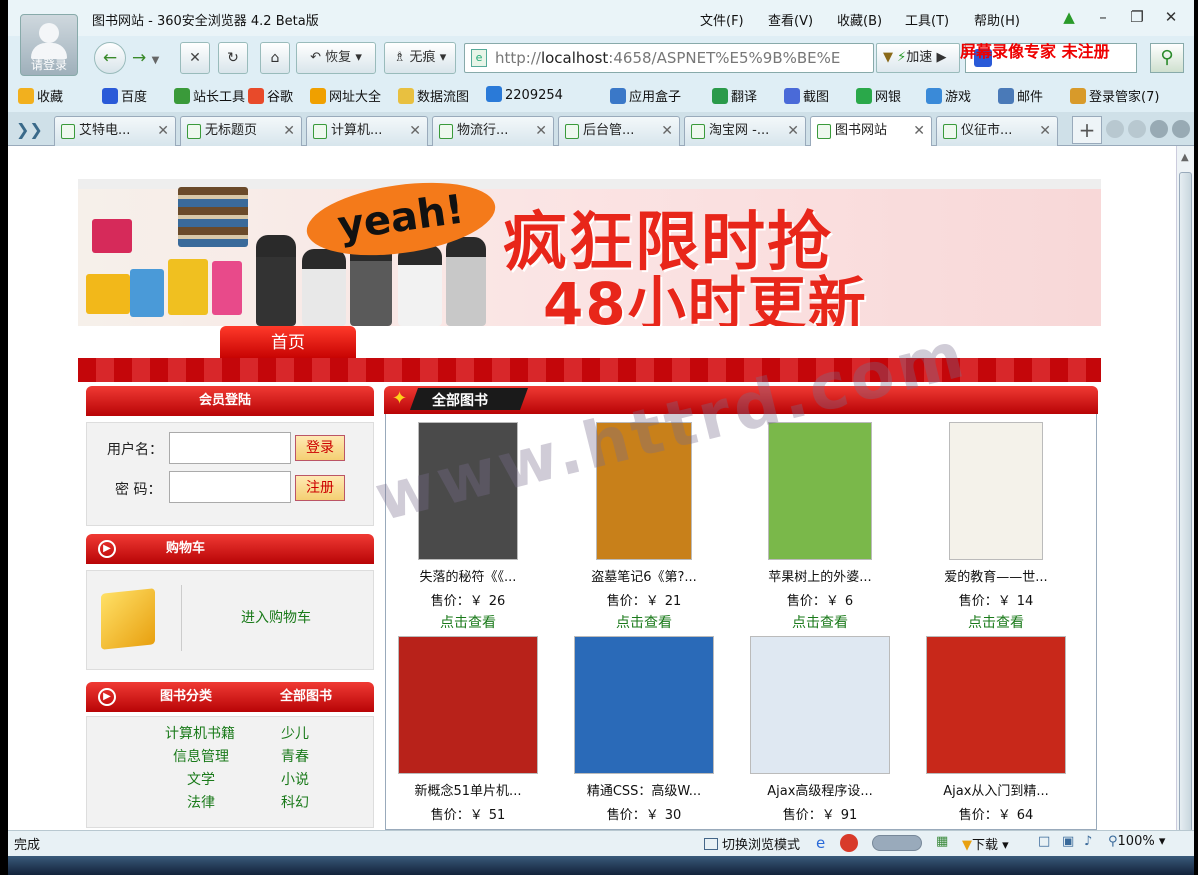 The width and height of the screenshot is (1198, 875). Describe the element at coordinates (1185, 157) in the screenshot. I see `scroll-up-icon: ▲` at that location.